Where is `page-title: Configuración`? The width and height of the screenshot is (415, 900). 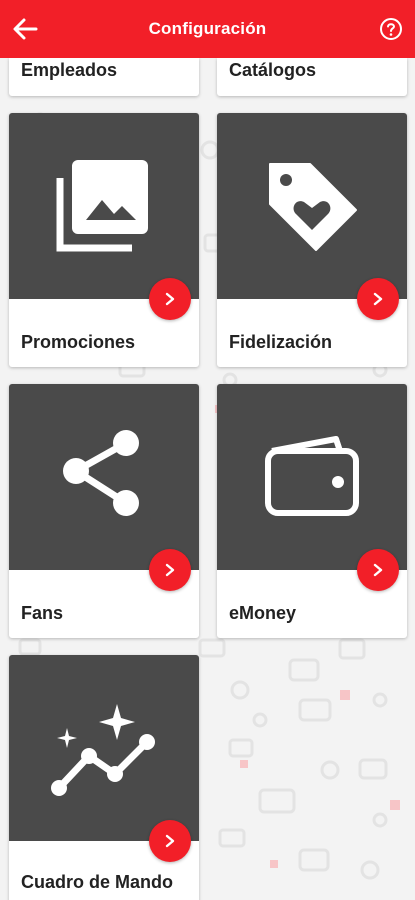
page-title: Configuración is located at coordinates (207, 28).